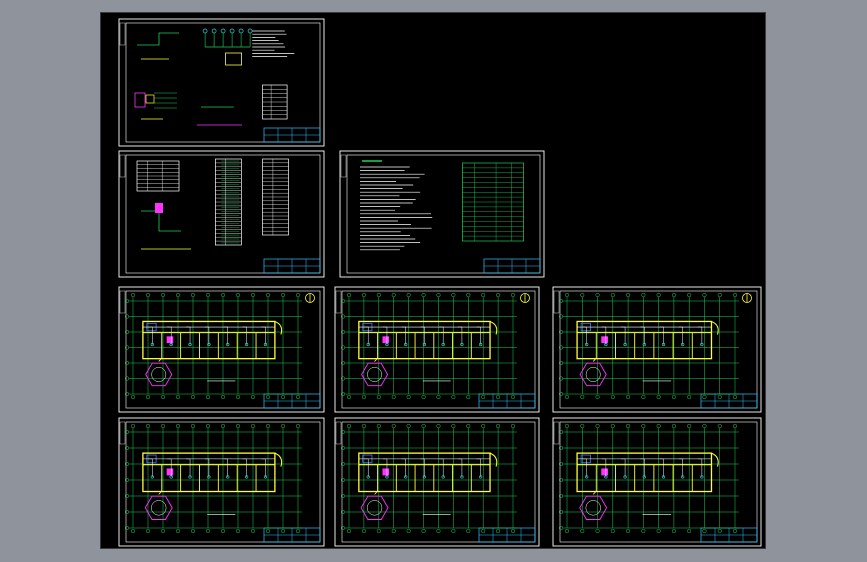 The width and height of the screenshot is (867, 562). I want to click on sheet-floor-1-lighting, so click(221, 349).